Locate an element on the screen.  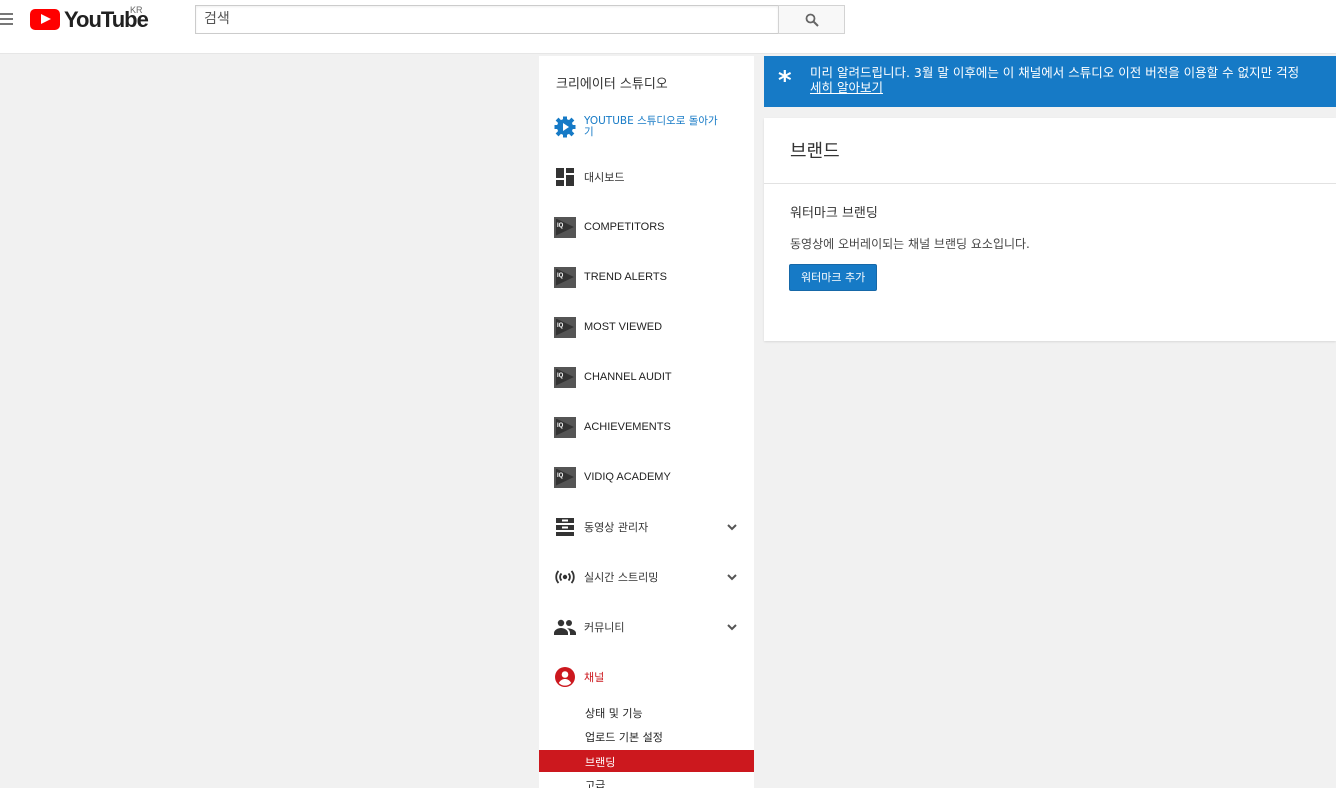
sidebar-item-channel-audit: IQ CHANNEL AUDIT is located at coordinates (646, 377).